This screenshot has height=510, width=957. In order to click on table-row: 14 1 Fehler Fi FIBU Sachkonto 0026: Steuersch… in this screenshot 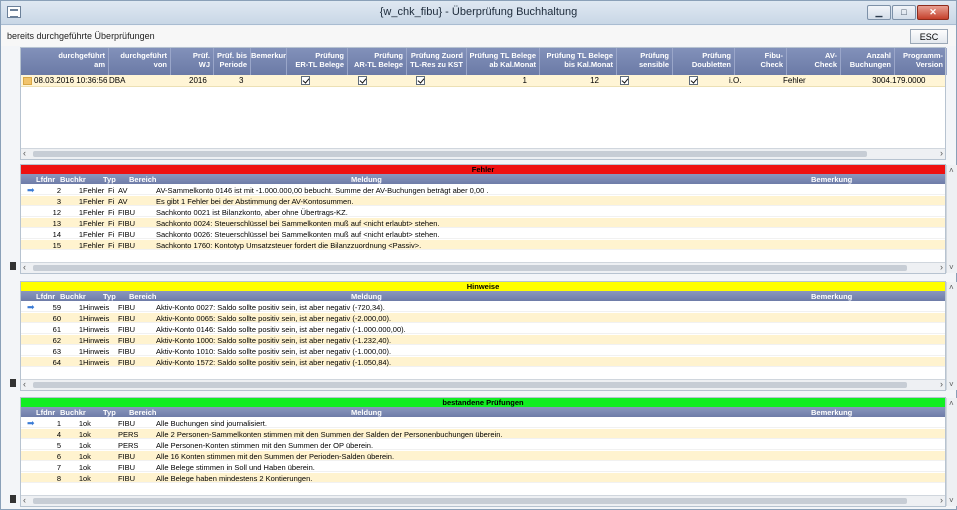, I will do `click(483, 234)`.